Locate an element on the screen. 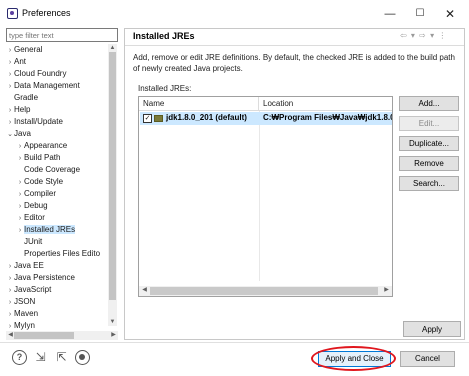 The width and height of the screenshot is (469, 376). record-icon is located at coordinates (82, 357).